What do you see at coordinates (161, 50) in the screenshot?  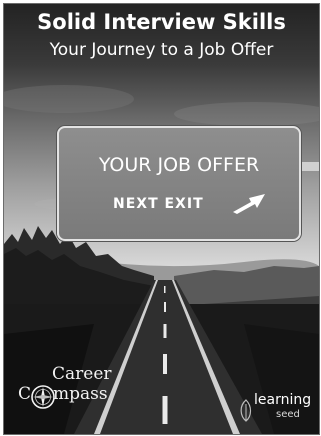 I see `cover-subtitle: Your Journey to a Job Offer` at bounding box center [161, 50].